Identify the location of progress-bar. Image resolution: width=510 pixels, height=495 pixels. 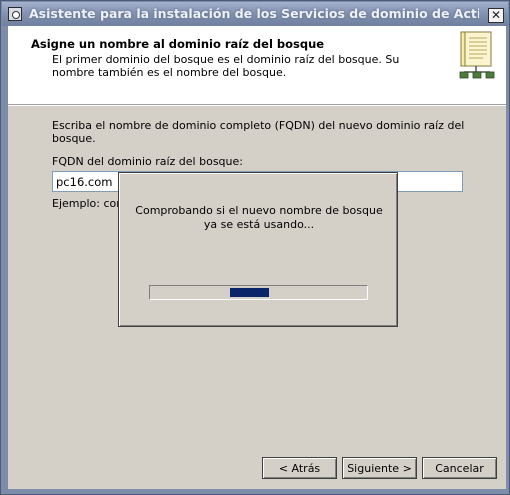
(258, 292).